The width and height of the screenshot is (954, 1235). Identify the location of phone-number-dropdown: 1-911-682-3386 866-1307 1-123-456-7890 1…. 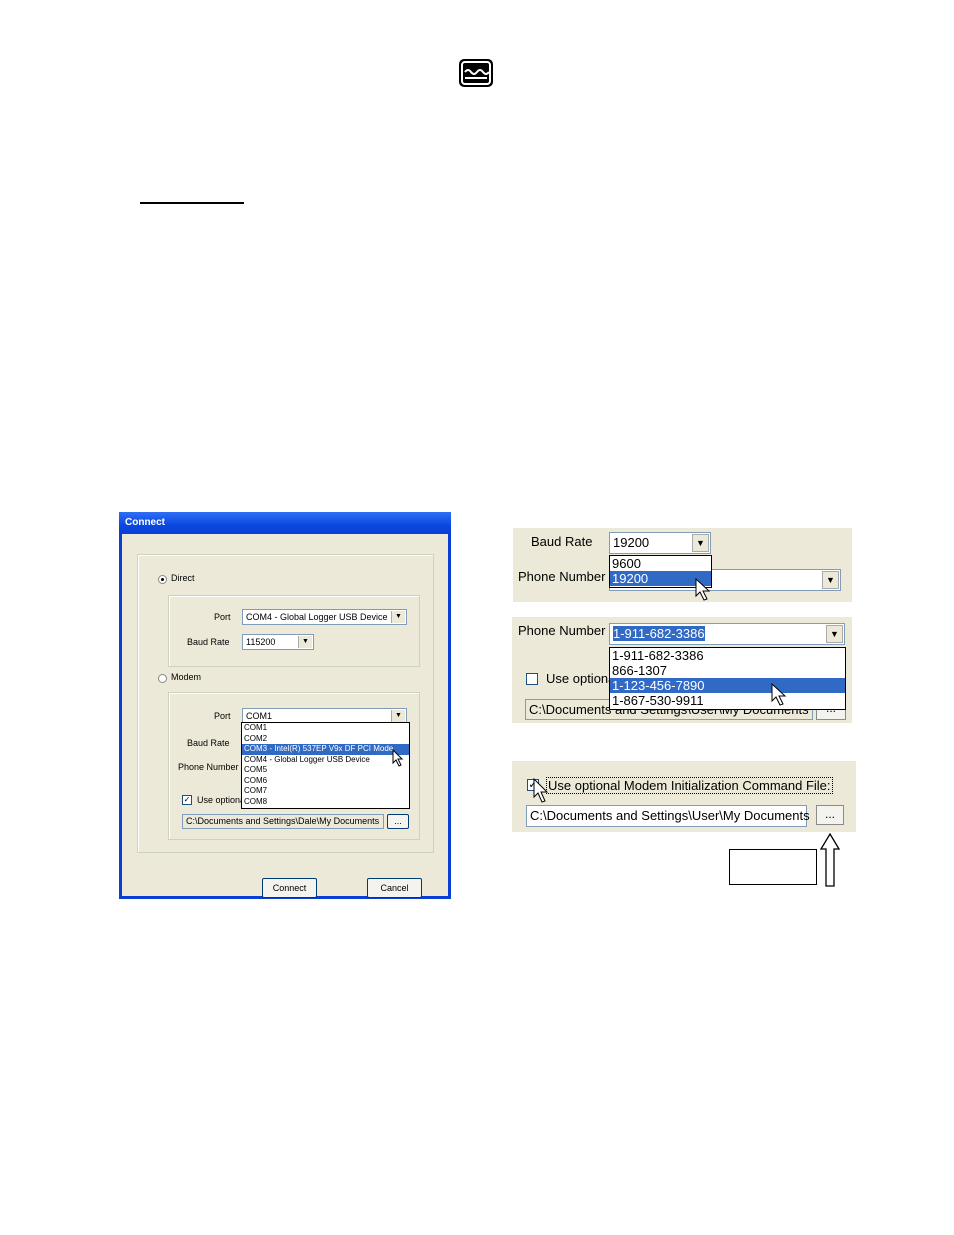
(727, 678).